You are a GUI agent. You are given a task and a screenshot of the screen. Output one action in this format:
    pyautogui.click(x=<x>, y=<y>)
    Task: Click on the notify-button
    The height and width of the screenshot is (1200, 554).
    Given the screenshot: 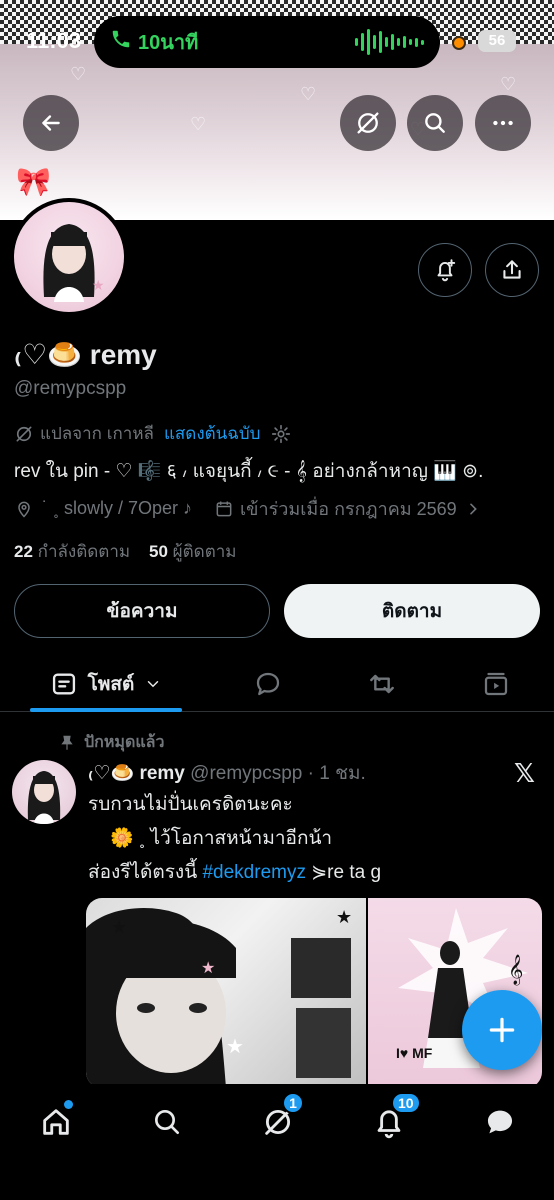 What is the action you would take?
    pyautogui.click(x=445, y=270)
    